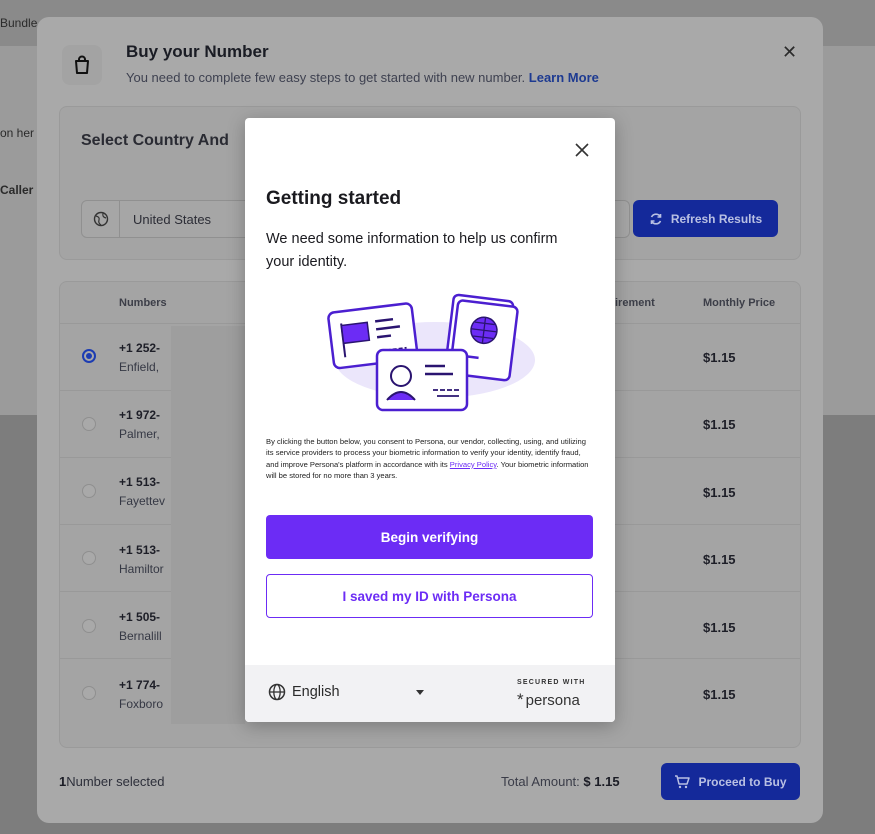  Describe the element at coordinates (789, 52) in the screenshot. I see `close-icon: ✕` at that location.